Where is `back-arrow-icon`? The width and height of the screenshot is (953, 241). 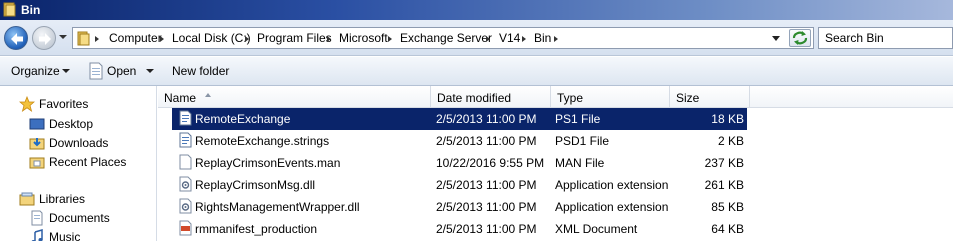
back-arrow-icon is located at coordinates (17, 39).